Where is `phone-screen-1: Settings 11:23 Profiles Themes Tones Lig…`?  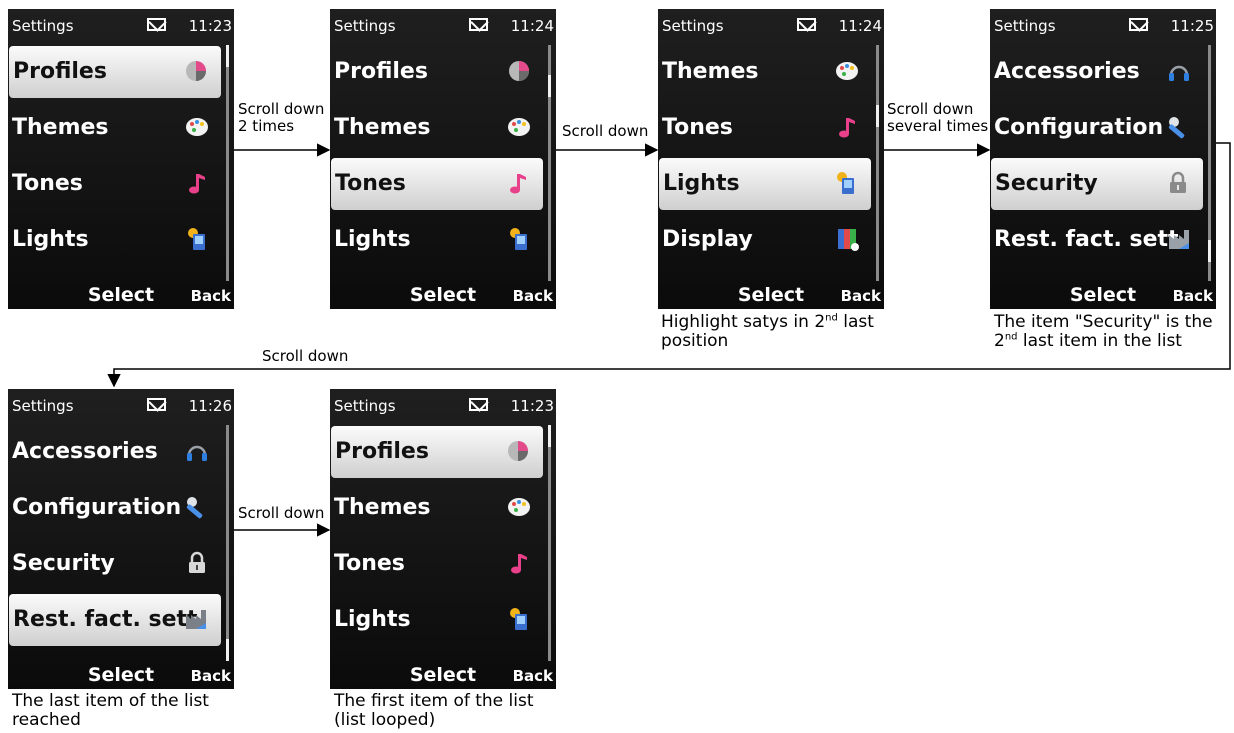 phone-screen-1: Settings 11:23 Profiles Themes Tones Lig… is located at coordinates (121, 159).